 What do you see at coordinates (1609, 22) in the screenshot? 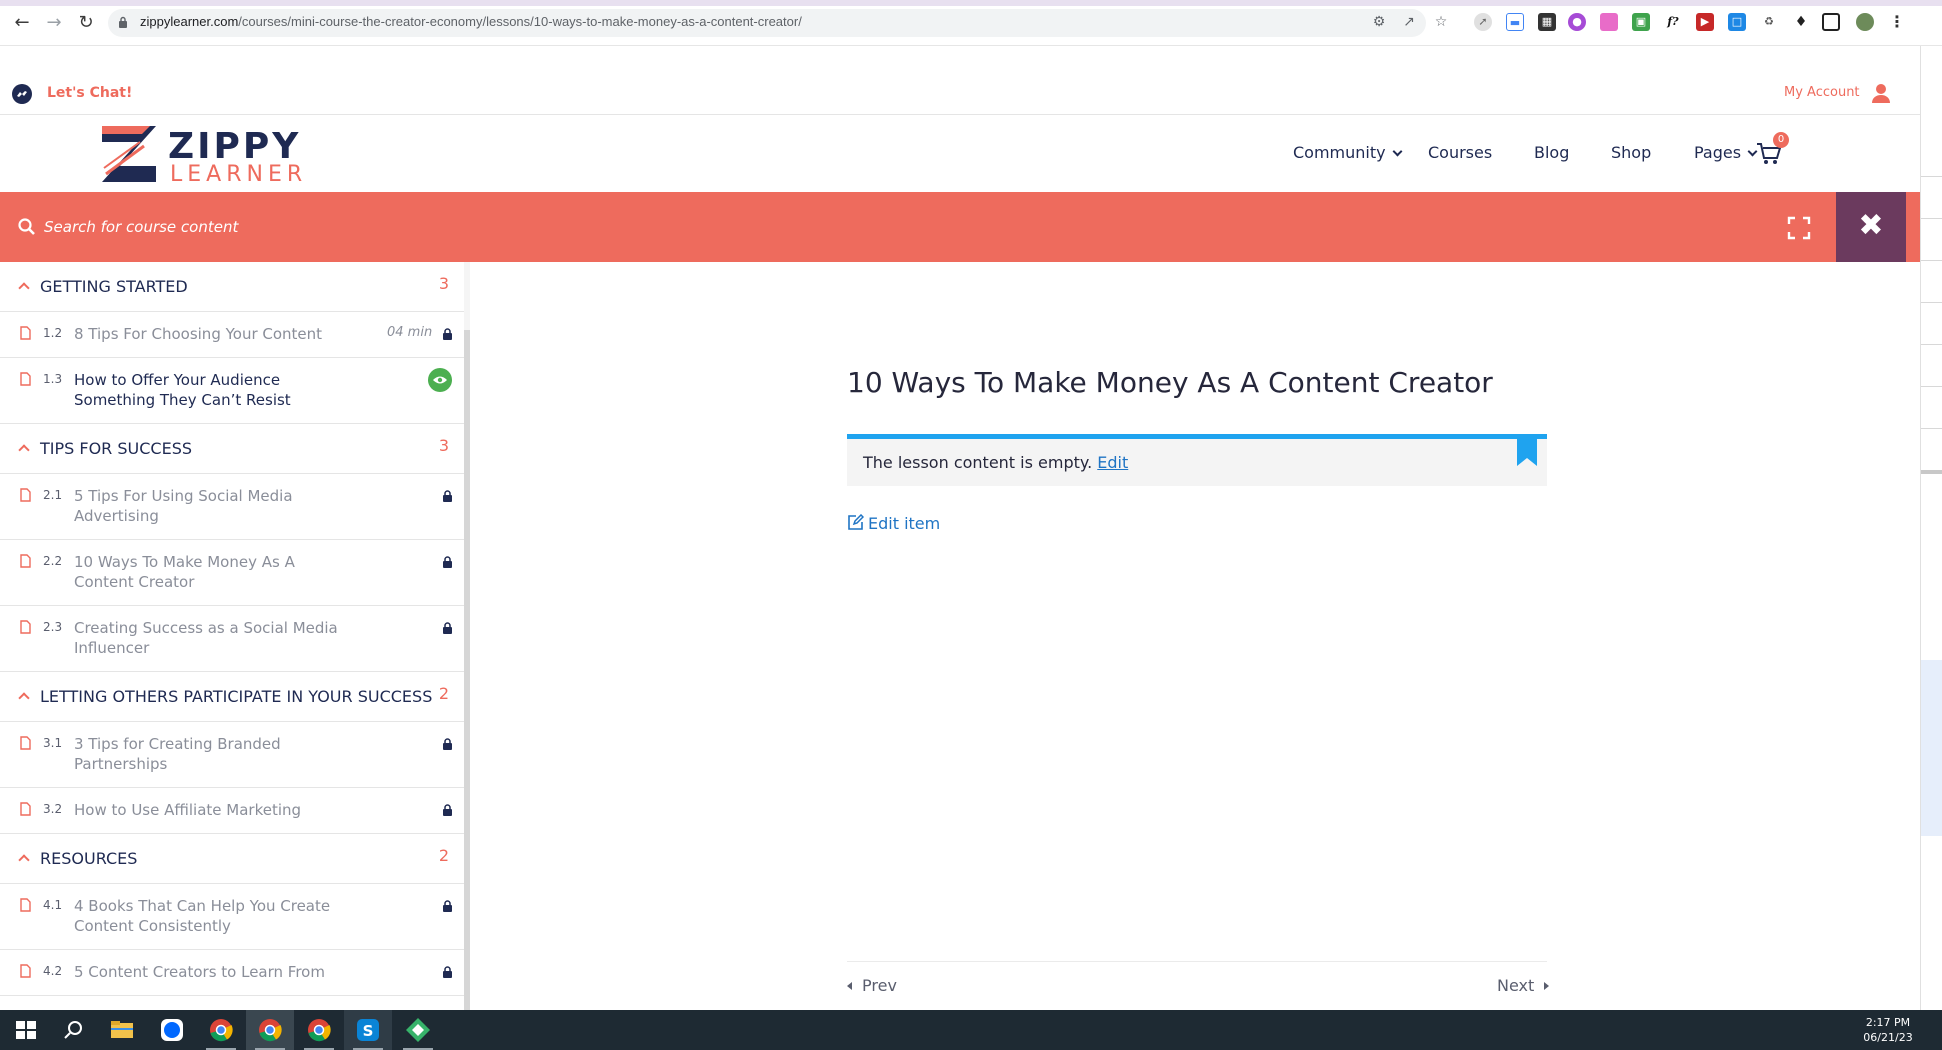
I see `extension-gradient-icon` at bounding box center [1609, 22].